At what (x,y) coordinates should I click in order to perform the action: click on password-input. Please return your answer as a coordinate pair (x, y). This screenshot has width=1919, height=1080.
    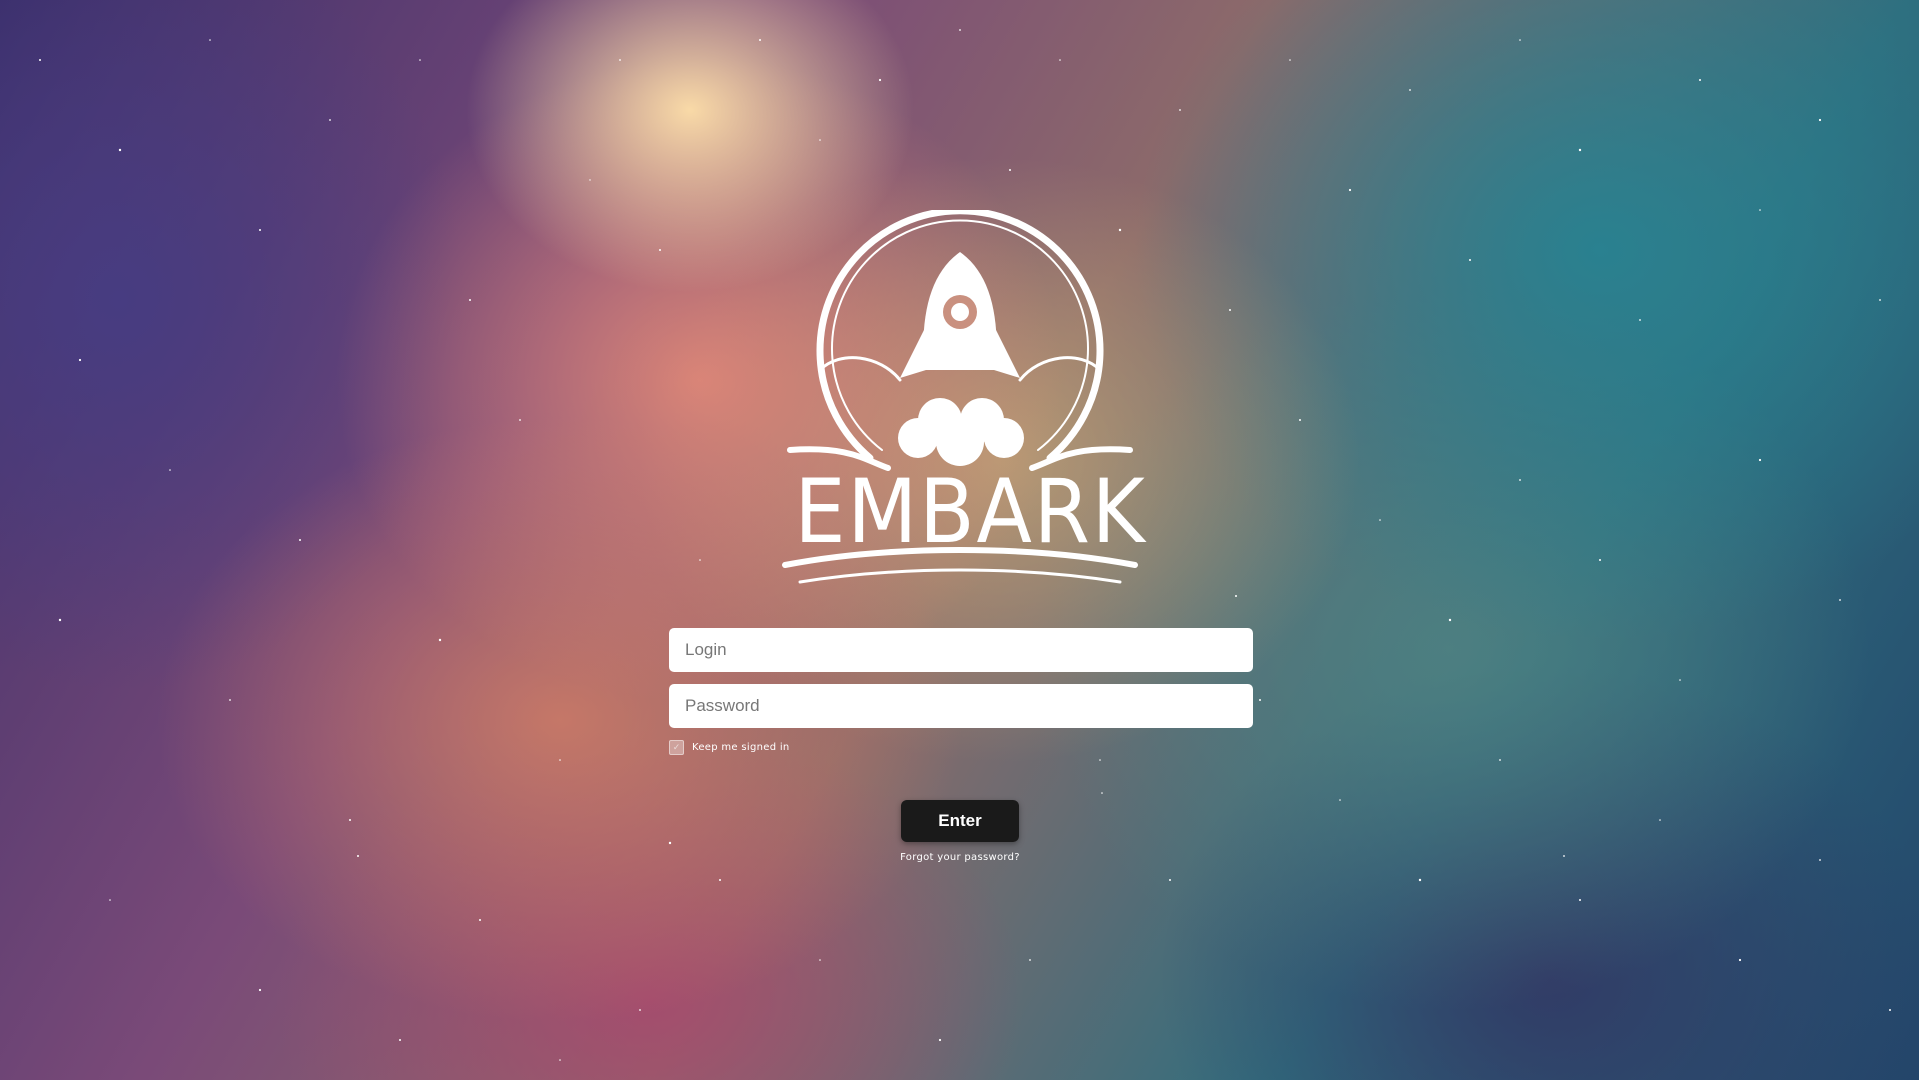
    Looking at the image, I should click on (961, 706).